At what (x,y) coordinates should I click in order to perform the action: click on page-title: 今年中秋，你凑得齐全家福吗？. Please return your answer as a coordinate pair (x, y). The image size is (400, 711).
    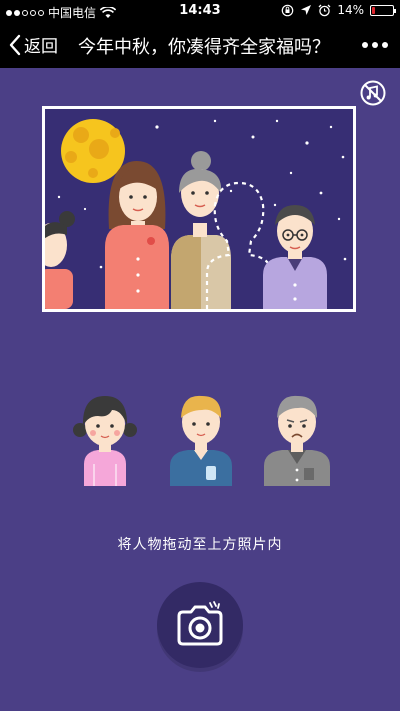
    Looking at the image, I should click on (204, 47).